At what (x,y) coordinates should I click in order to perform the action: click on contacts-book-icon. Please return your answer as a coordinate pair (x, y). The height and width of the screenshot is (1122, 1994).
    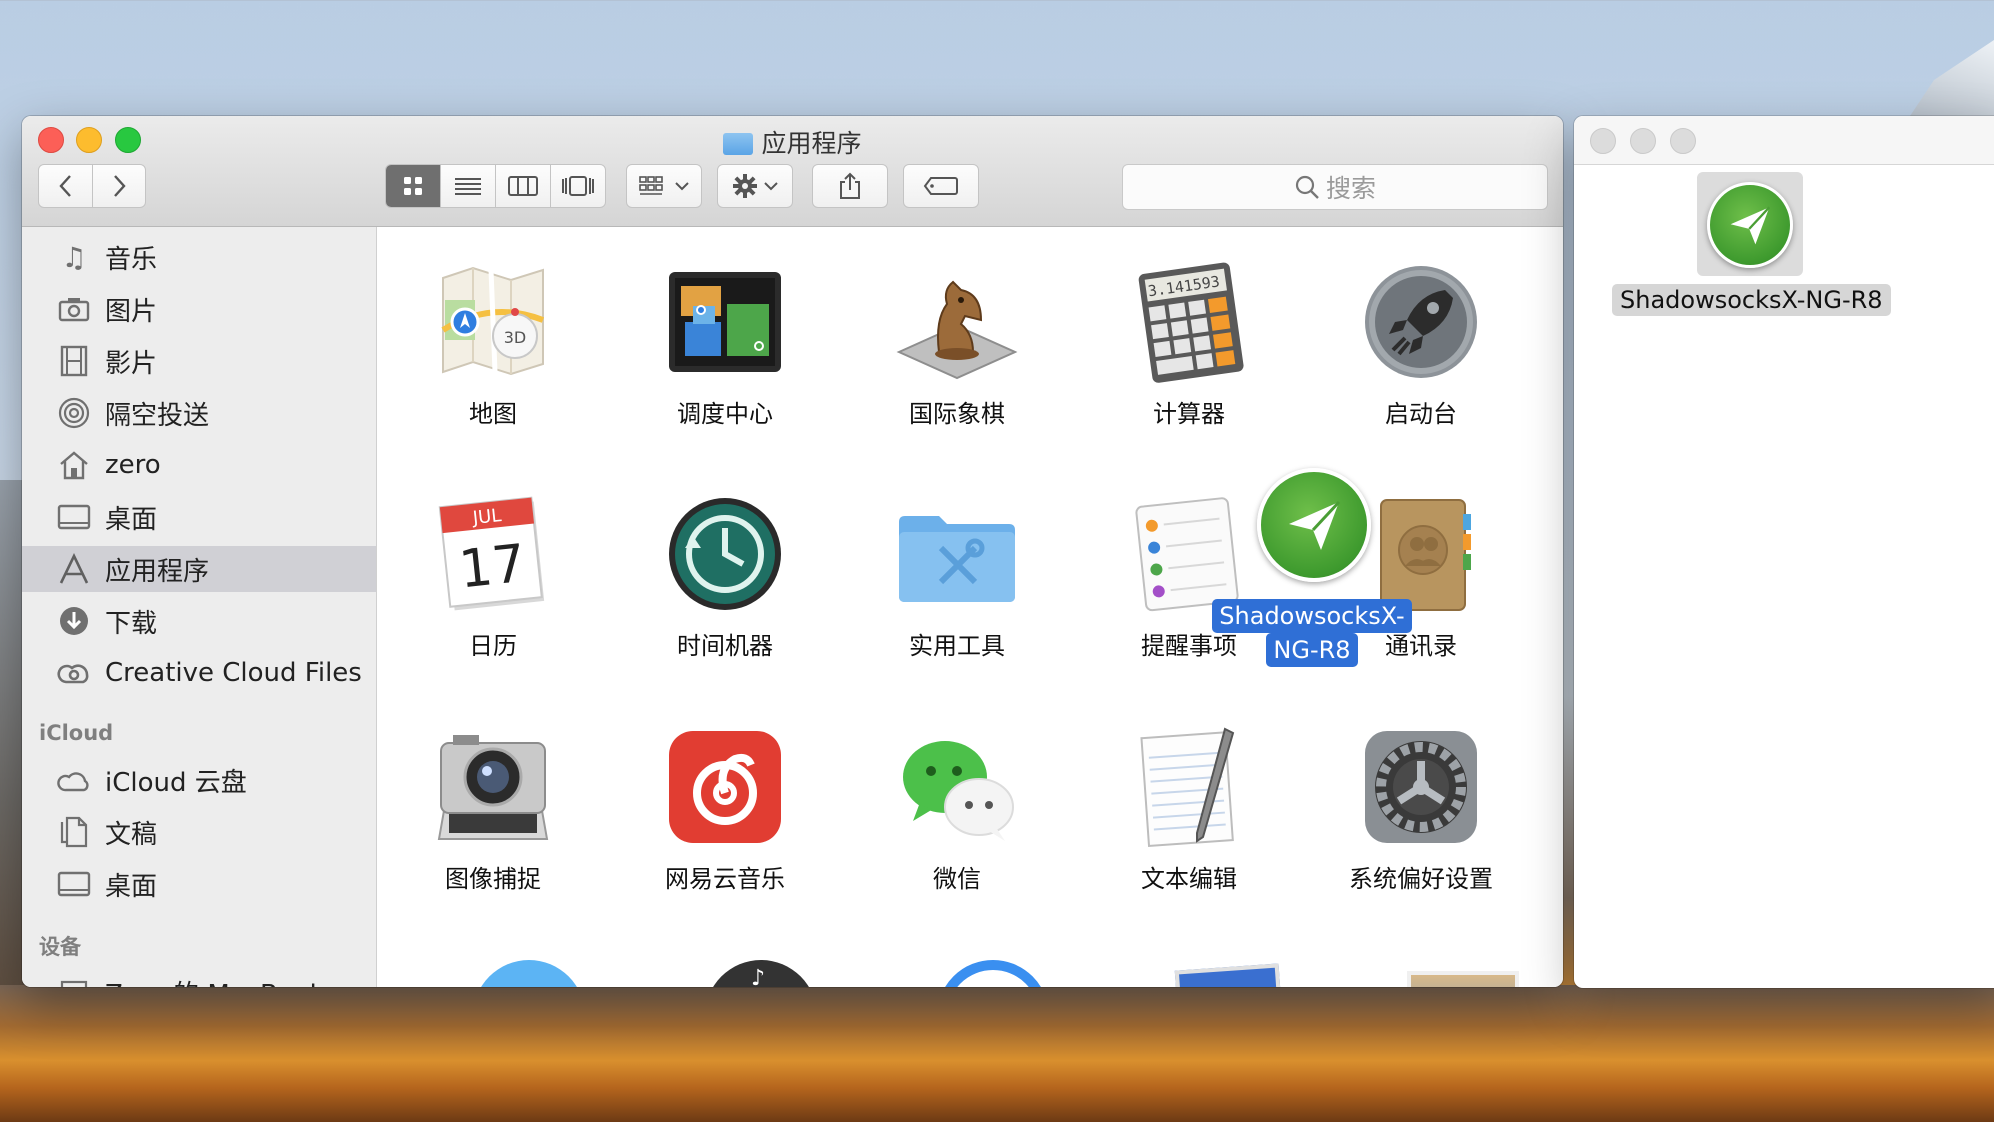
    Looking at the image, I should click on (1421, 554).